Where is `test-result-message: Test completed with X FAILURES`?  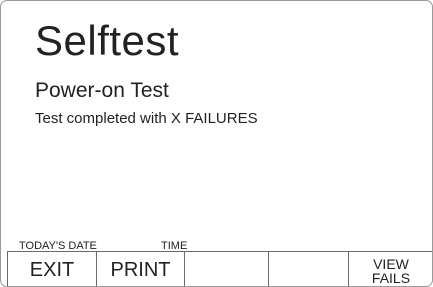 test-result-message: Test completed with X FAILURES is located at coordinates (146, 118).